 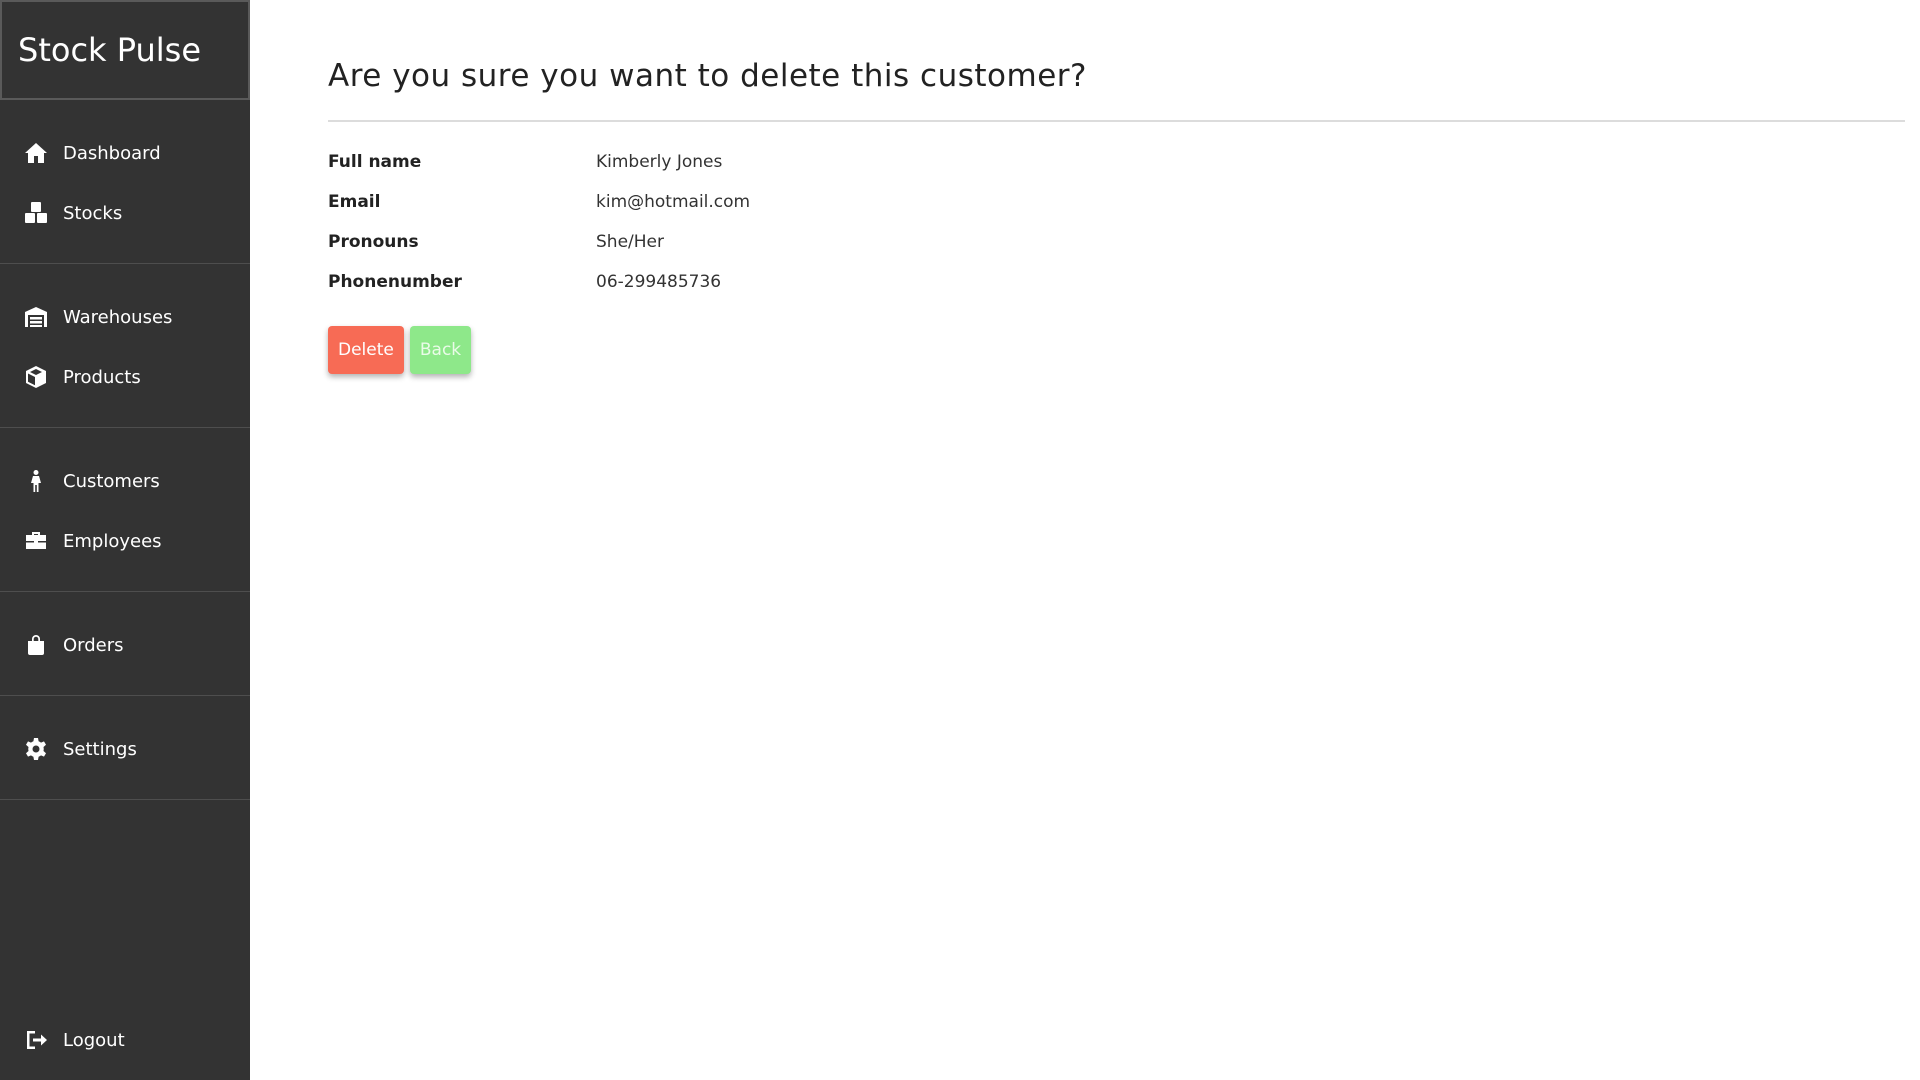 I want to click on sidebar-item-settings: Settings, so click(x=125, y=749).